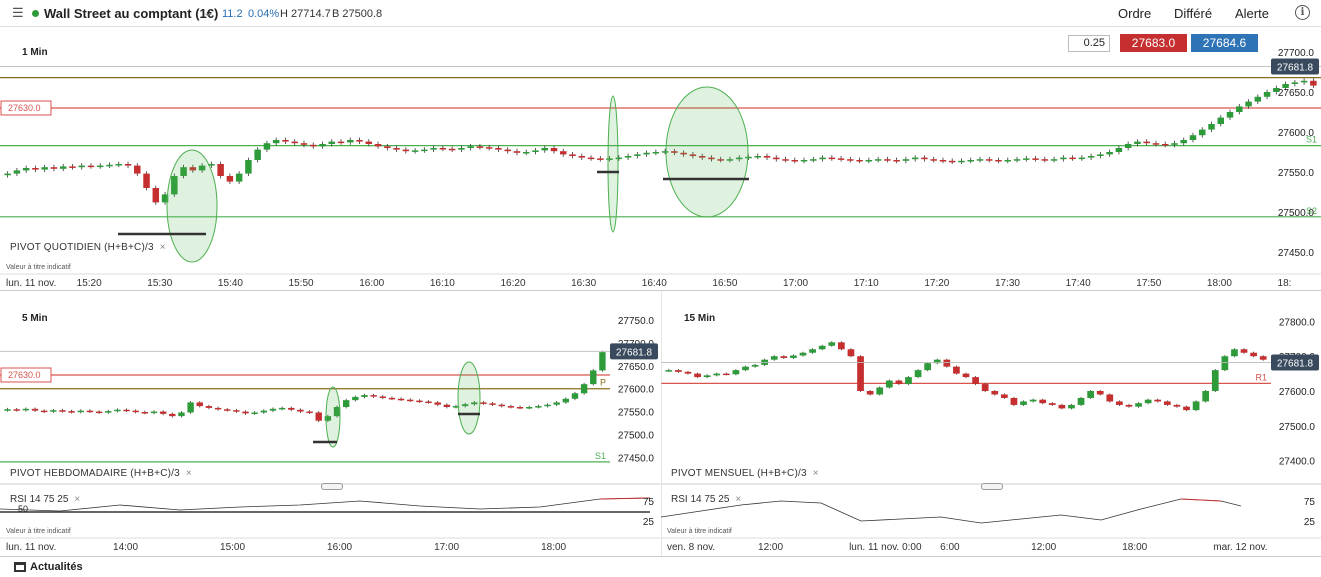  Describe the element at coordinates (18, 13) in the screenshot. I see `hamburger-icon: ☰` at that location.